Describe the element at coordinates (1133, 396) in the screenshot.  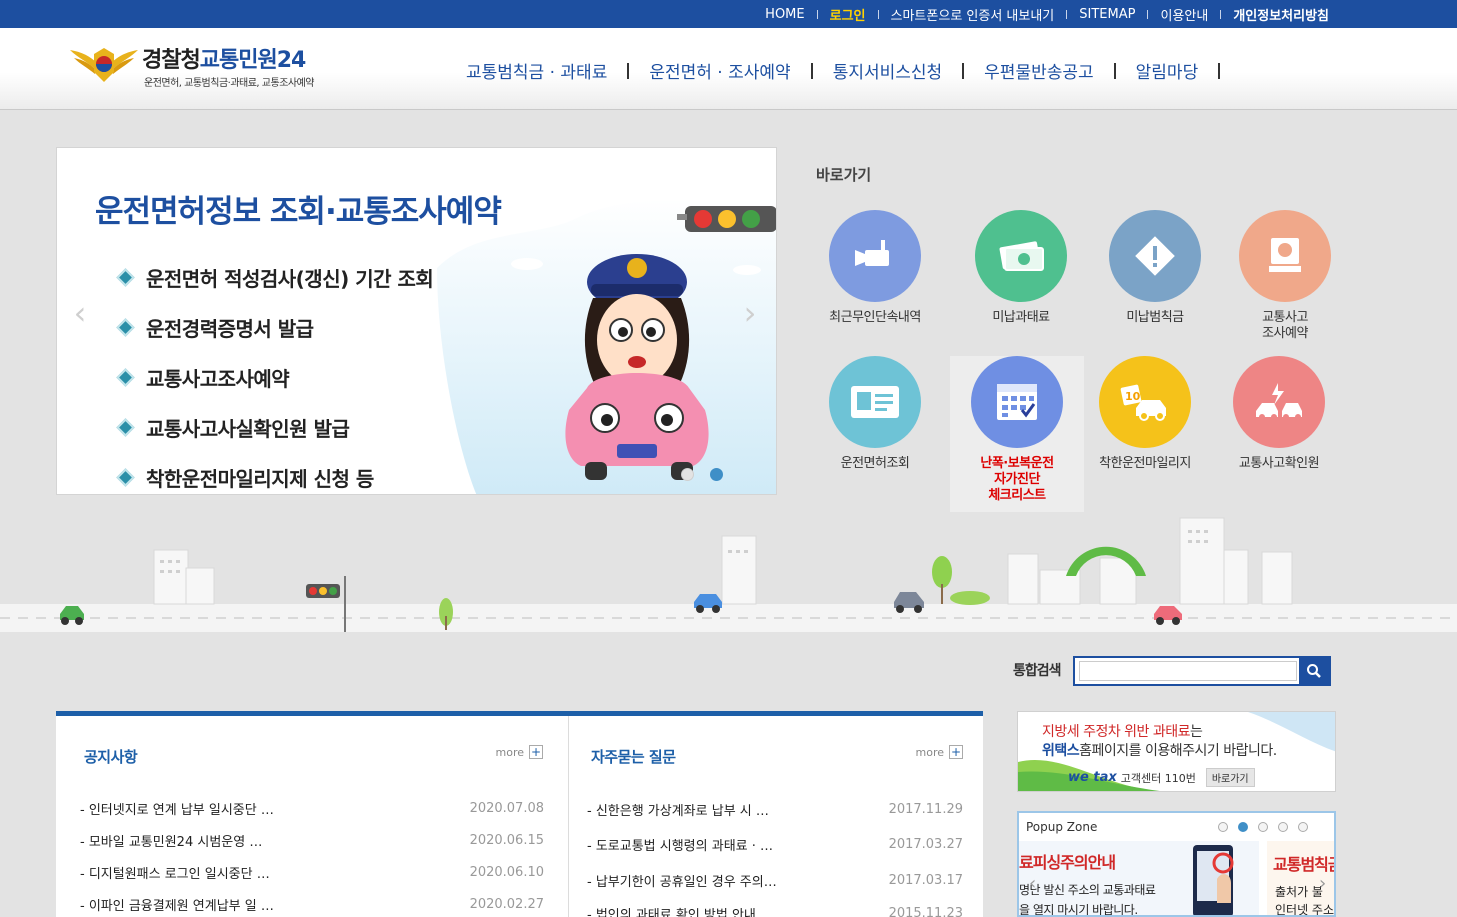
I see `svg-text: 10` at that location.